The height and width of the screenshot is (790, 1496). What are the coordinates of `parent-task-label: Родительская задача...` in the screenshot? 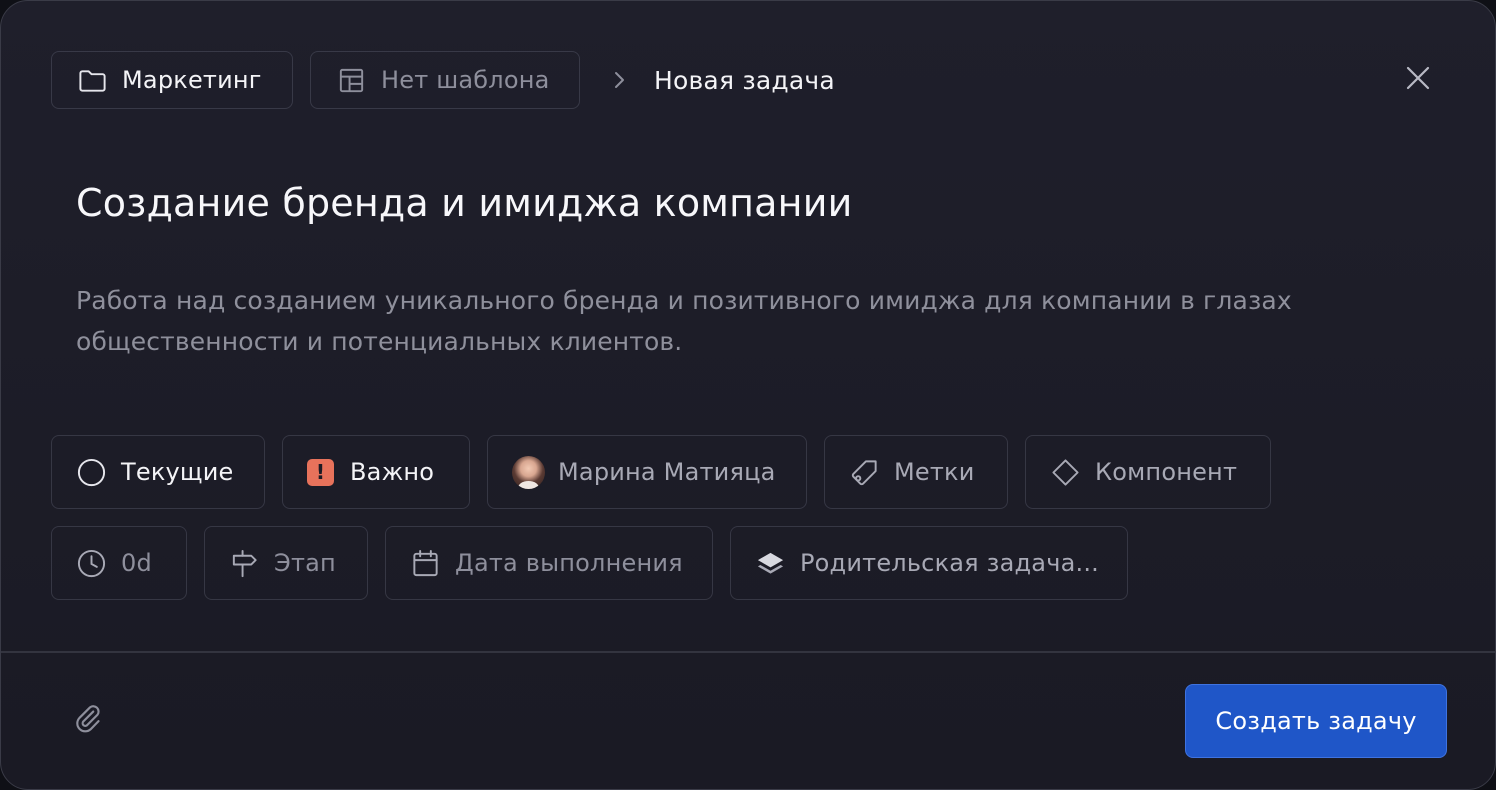 It's located at (949, 563).